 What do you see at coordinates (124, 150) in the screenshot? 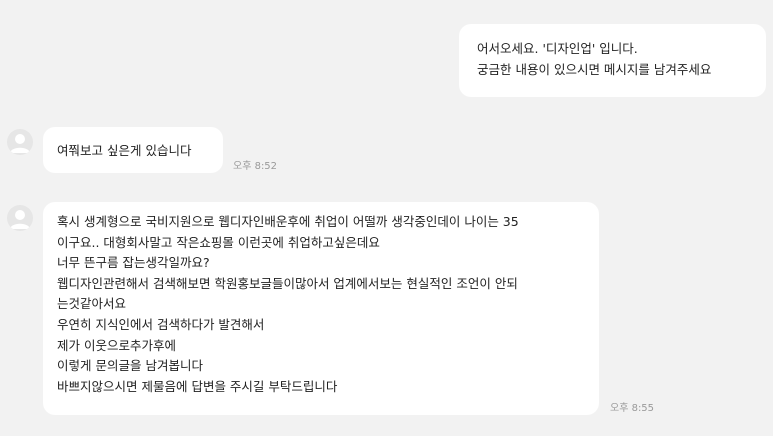
I see `message-text-line: 여쭤보고 싶은게 있습니다` at bounding box center [124, 150].